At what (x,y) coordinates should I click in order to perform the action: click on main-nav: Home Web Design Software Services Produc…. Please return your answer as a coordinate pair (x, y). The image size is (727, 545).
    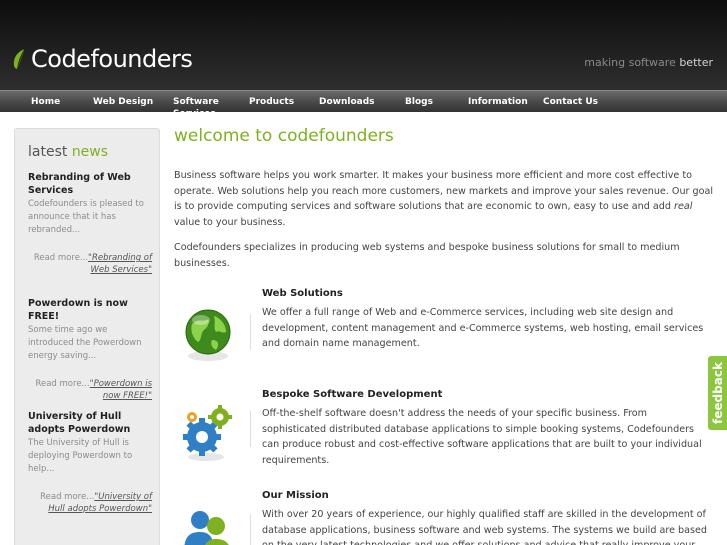
    Looking at the image, I should click on (363, 104).